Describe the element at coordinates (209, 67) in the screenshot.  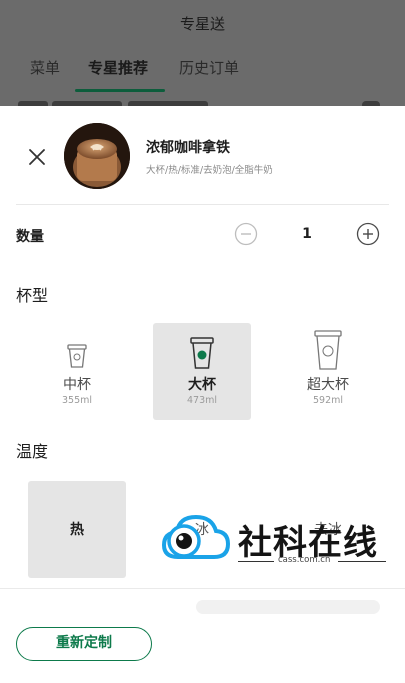
I see `tab-order-history: 历史订单` at that location.